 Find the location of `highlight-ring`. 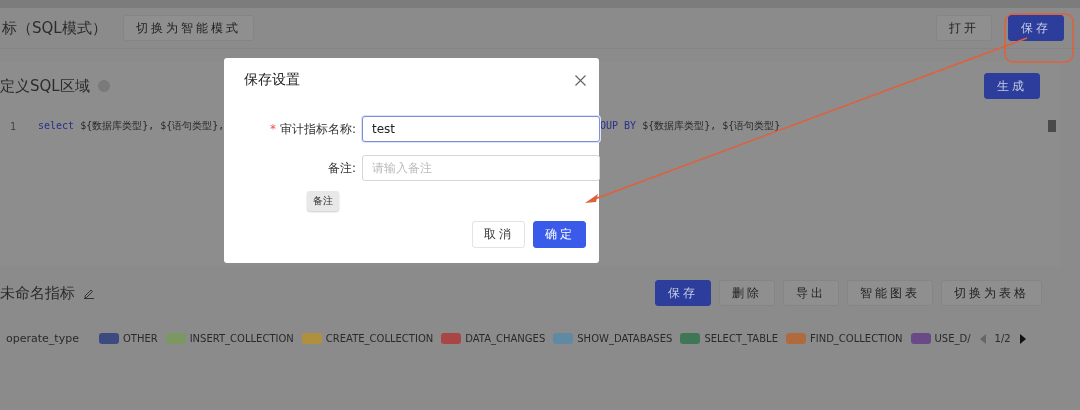

highlight-ring is located at coordinates (1039, 38).